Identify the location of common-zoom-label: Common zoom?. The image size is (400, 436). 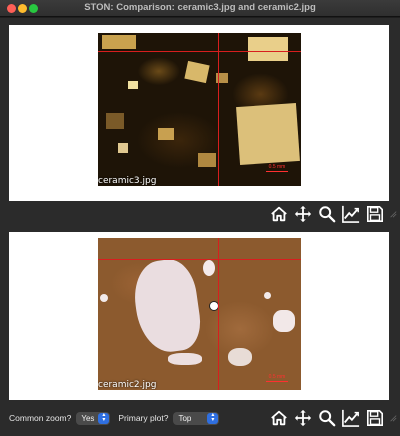
(40, 418).